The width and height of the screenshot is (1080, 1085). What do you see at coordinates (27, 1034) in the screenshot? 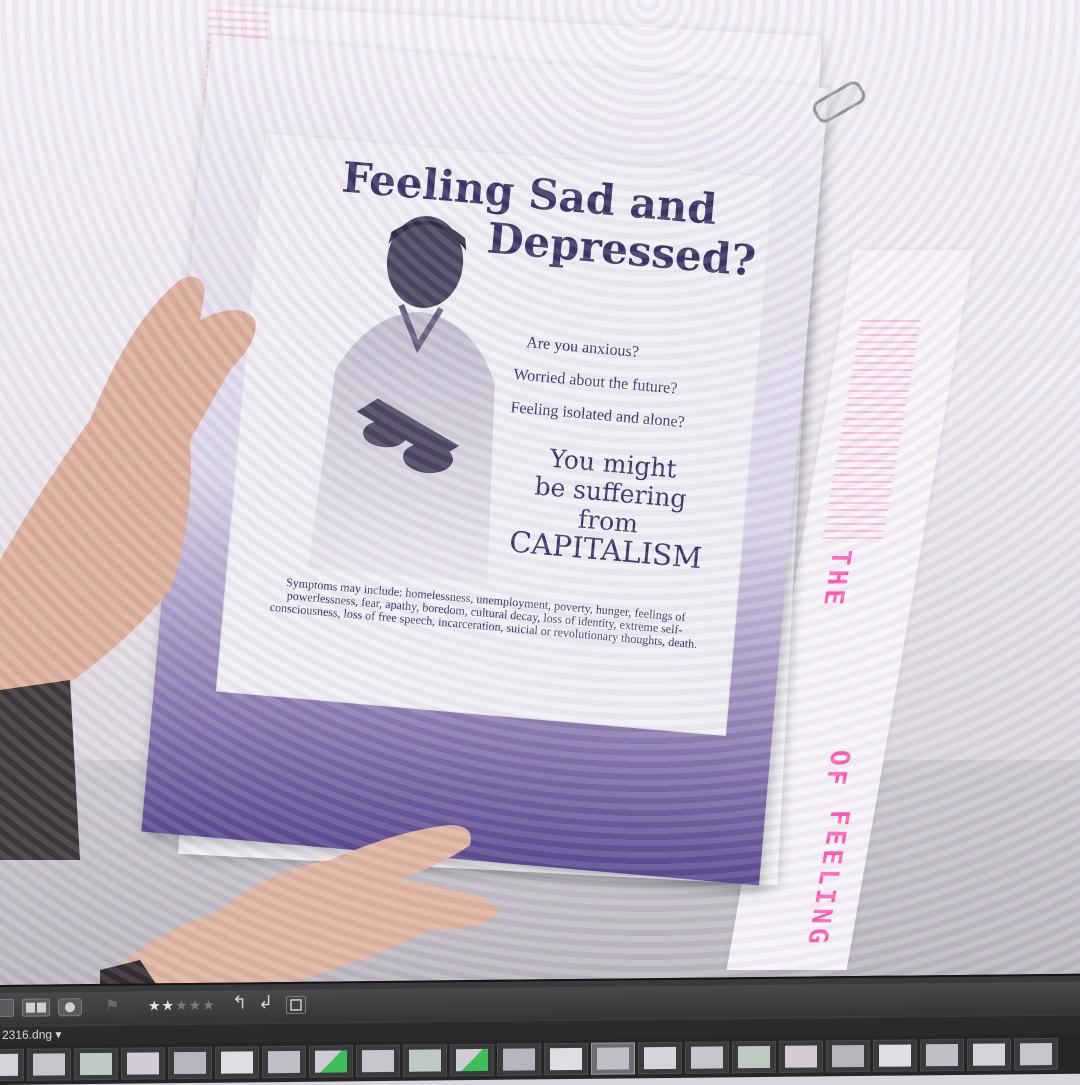
I see `filename-label: 2316.dng` at bounding box center [27, 1034].